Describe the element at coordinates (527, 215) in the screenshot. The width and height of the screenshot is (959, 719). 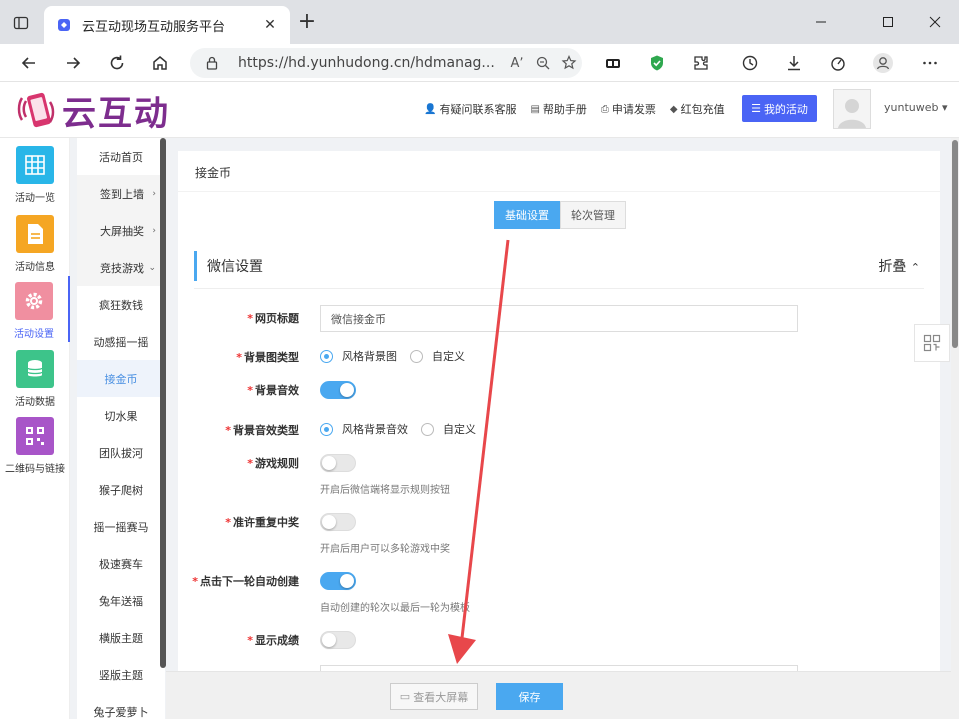
I see `tab-basic-settings: 基础设置` at that location.